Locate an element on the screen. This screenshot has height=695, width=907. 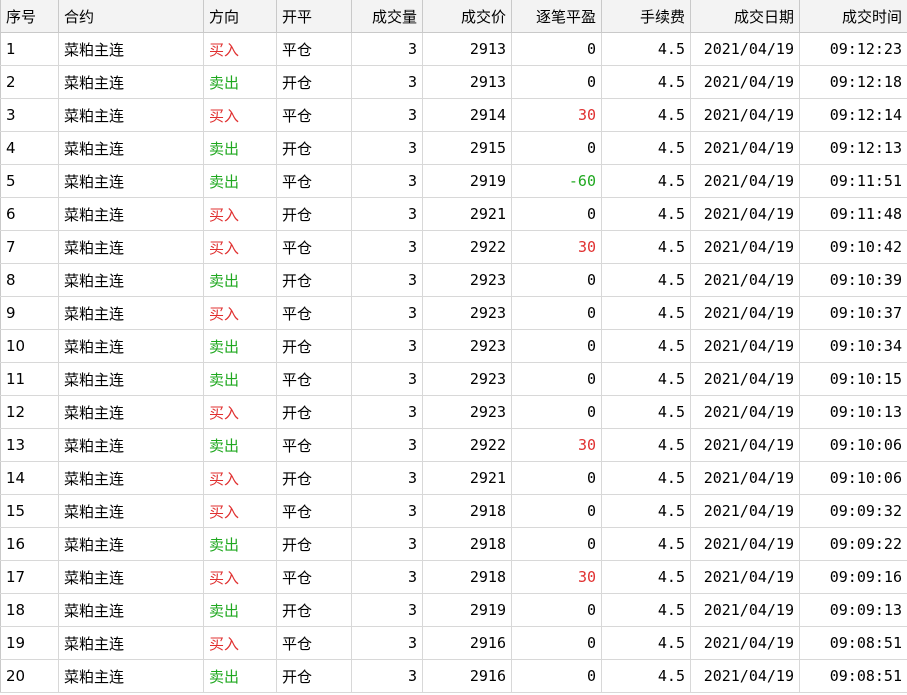
cell-seq: 5 is located at coordinates (29, 181).